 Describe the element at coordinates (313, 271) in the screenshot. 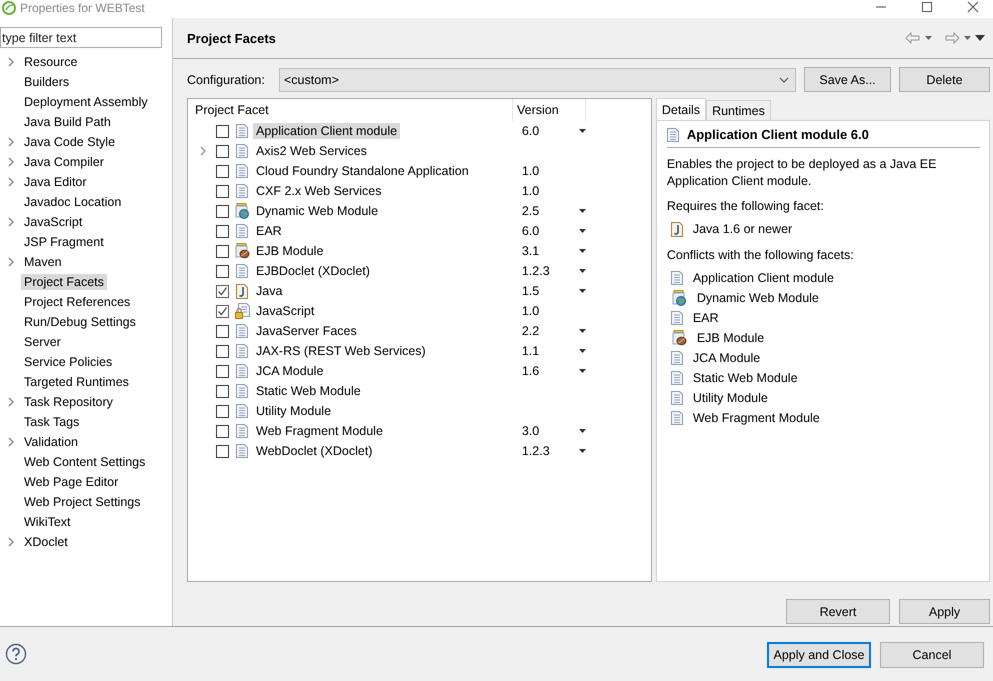

I see `facet-name: EJBDoclet (XDoclet)` at that location.